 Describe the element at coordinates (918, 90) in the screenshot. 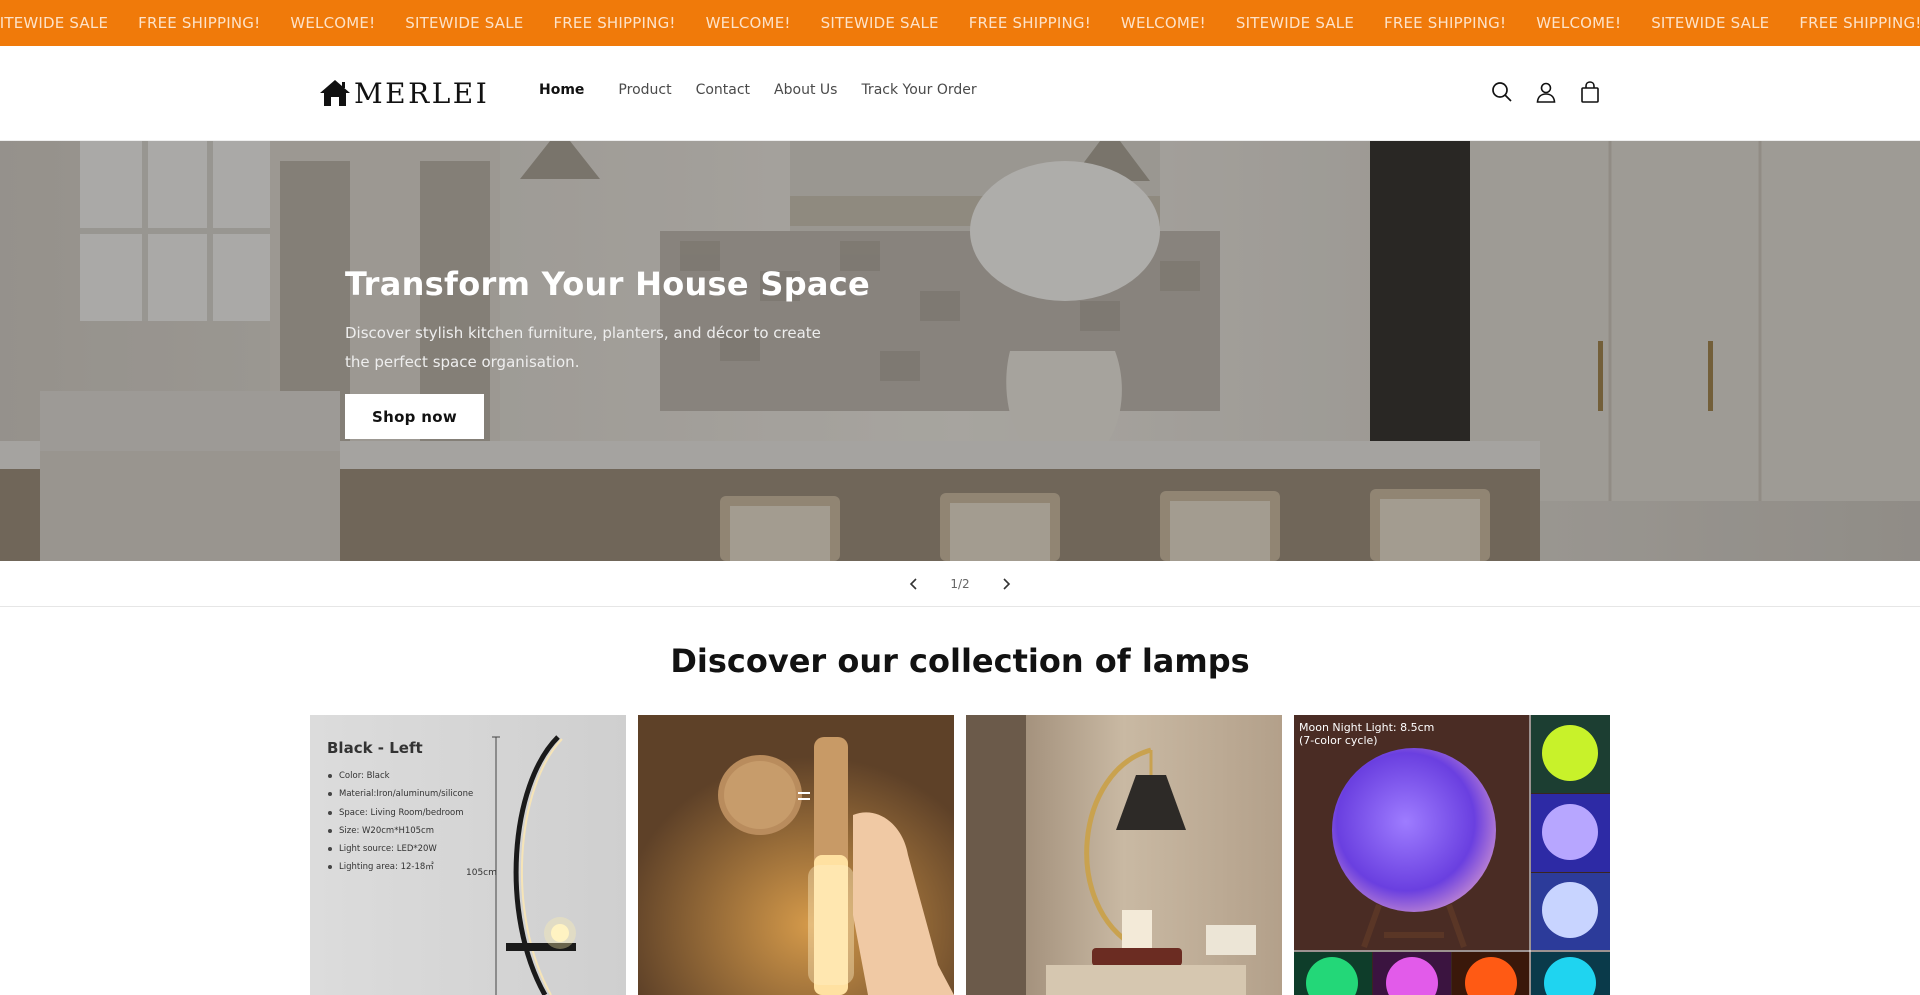

I see `nav-track-order: Track Your Order` at that location.